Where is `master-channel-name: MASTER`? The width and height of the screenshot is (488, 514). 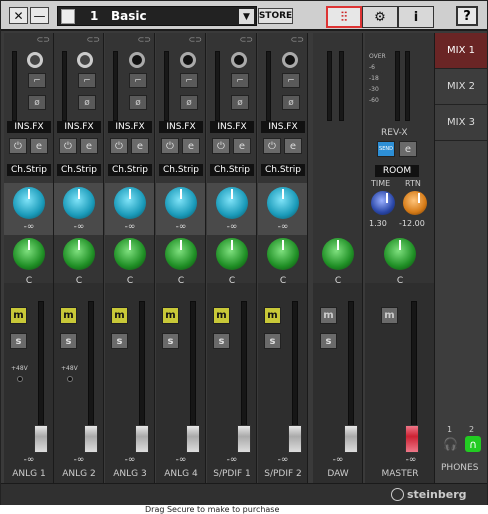
master-channel-name: MASTER is located at coordinates (400, 474).